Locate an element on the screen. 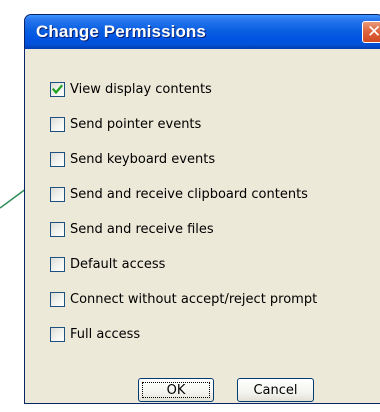 The width and height of the screenshot is (380, 412). option-full-access: Full access is located at coordinates (95, 334).